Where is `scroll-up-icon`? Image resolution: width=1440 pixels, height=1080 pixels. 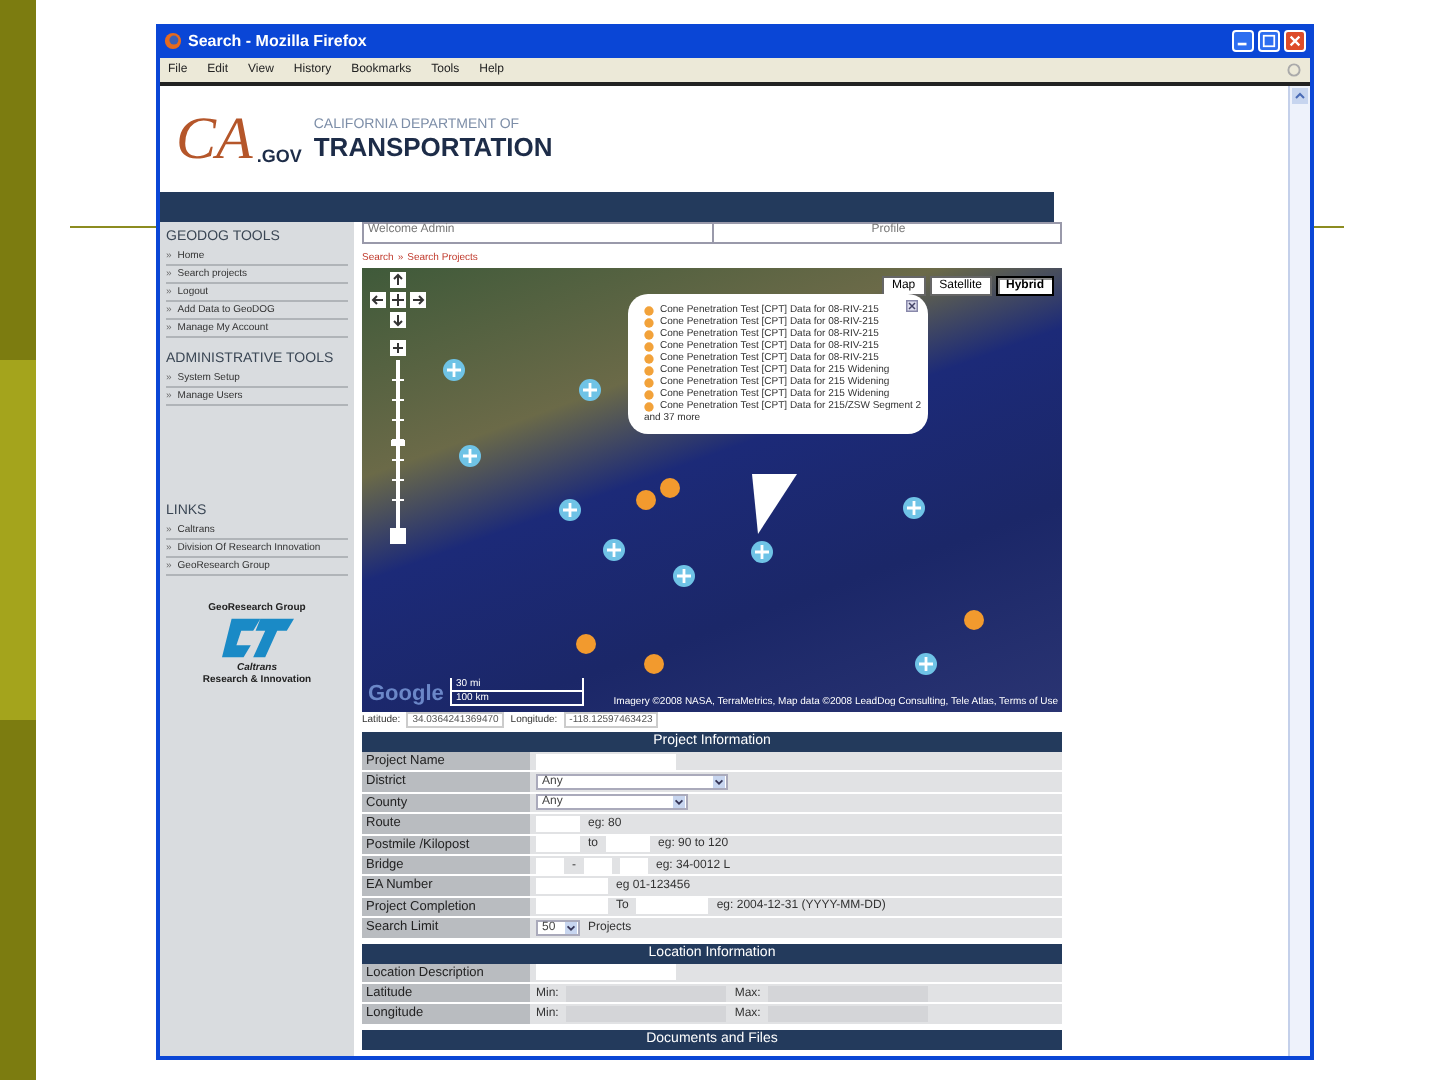
scroll-up-icon is located at coordinates (1300, 96).